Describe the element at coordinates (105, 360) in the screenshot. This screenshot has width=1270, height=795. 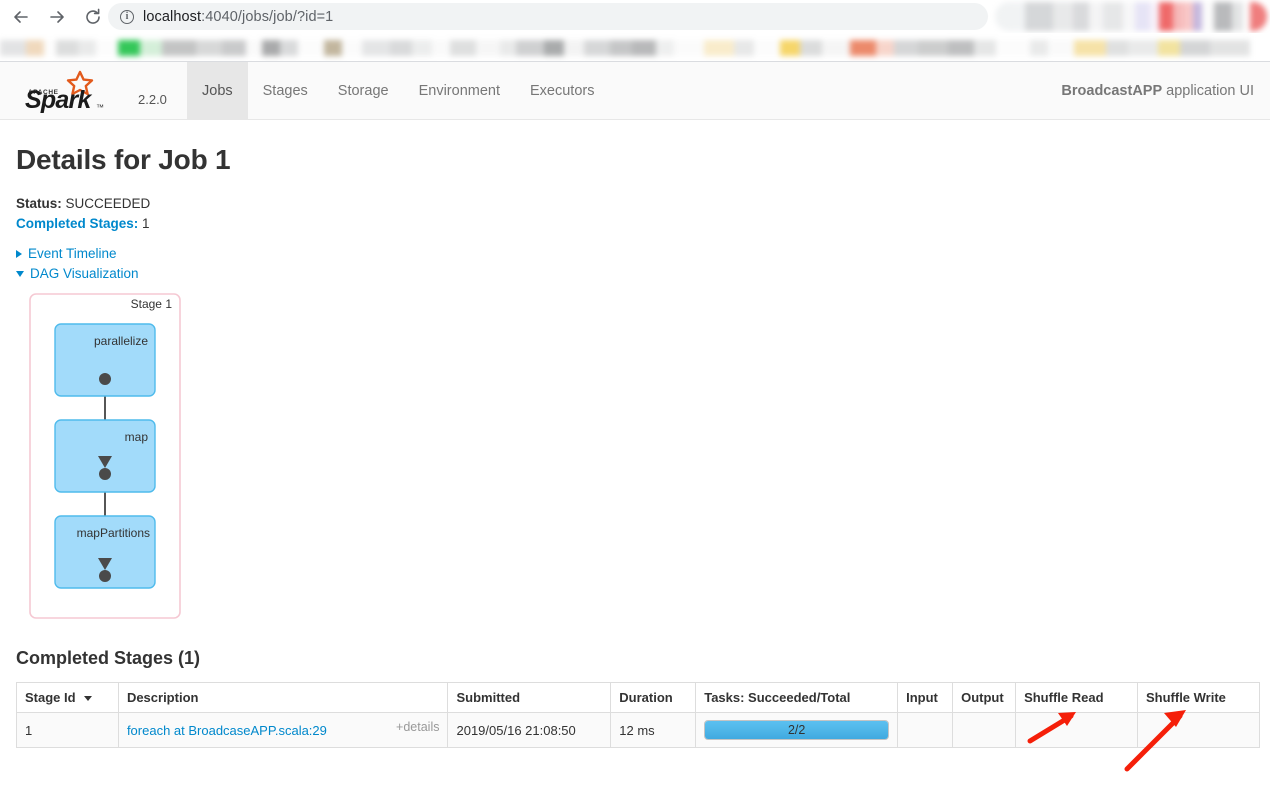
I see `dag-node-parallelize: parallelize` at that location.